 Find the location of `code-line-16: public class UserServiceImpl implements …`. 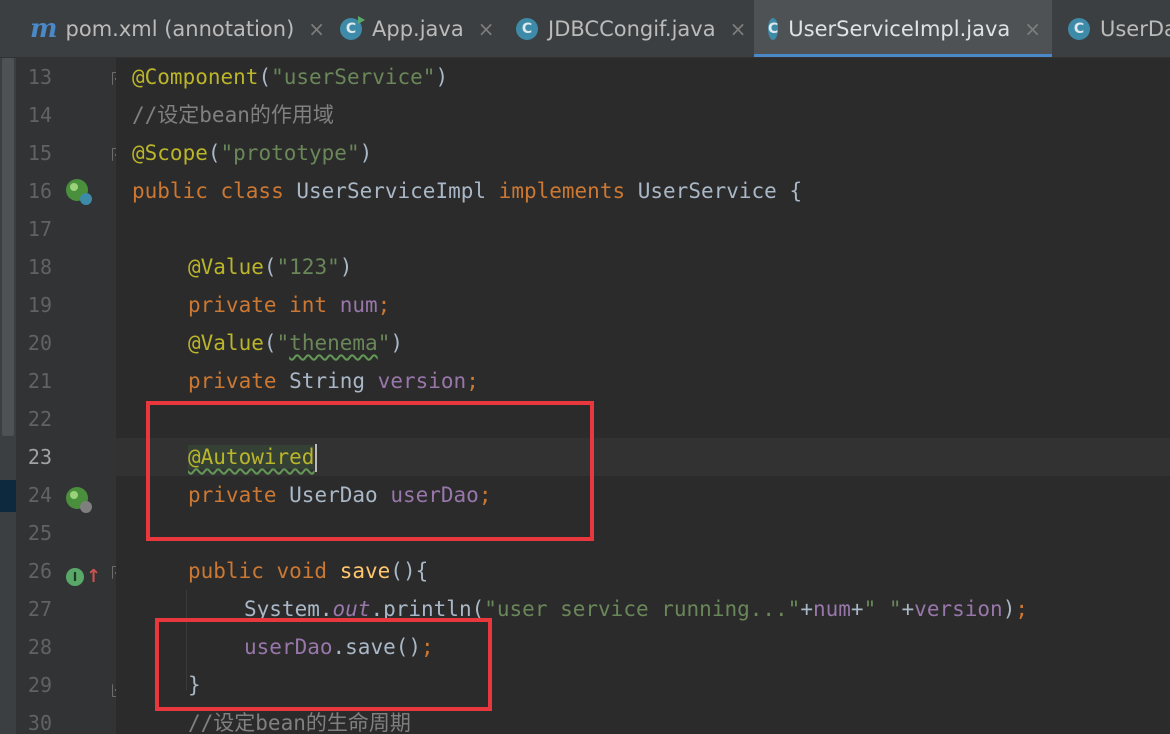

code-line-16: public class UserServiceImpl implements … is located at coordinates (467, 191).